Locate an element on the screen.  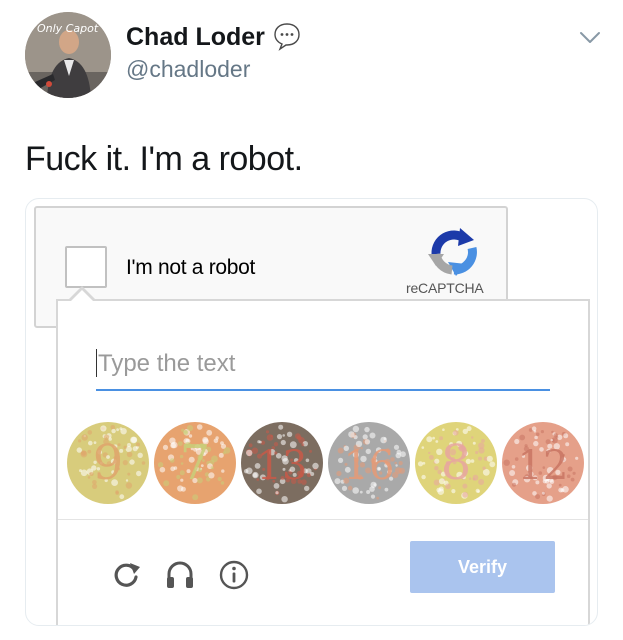
recaptcha-label: I'm not a robot is located at coordinates (191, 267).